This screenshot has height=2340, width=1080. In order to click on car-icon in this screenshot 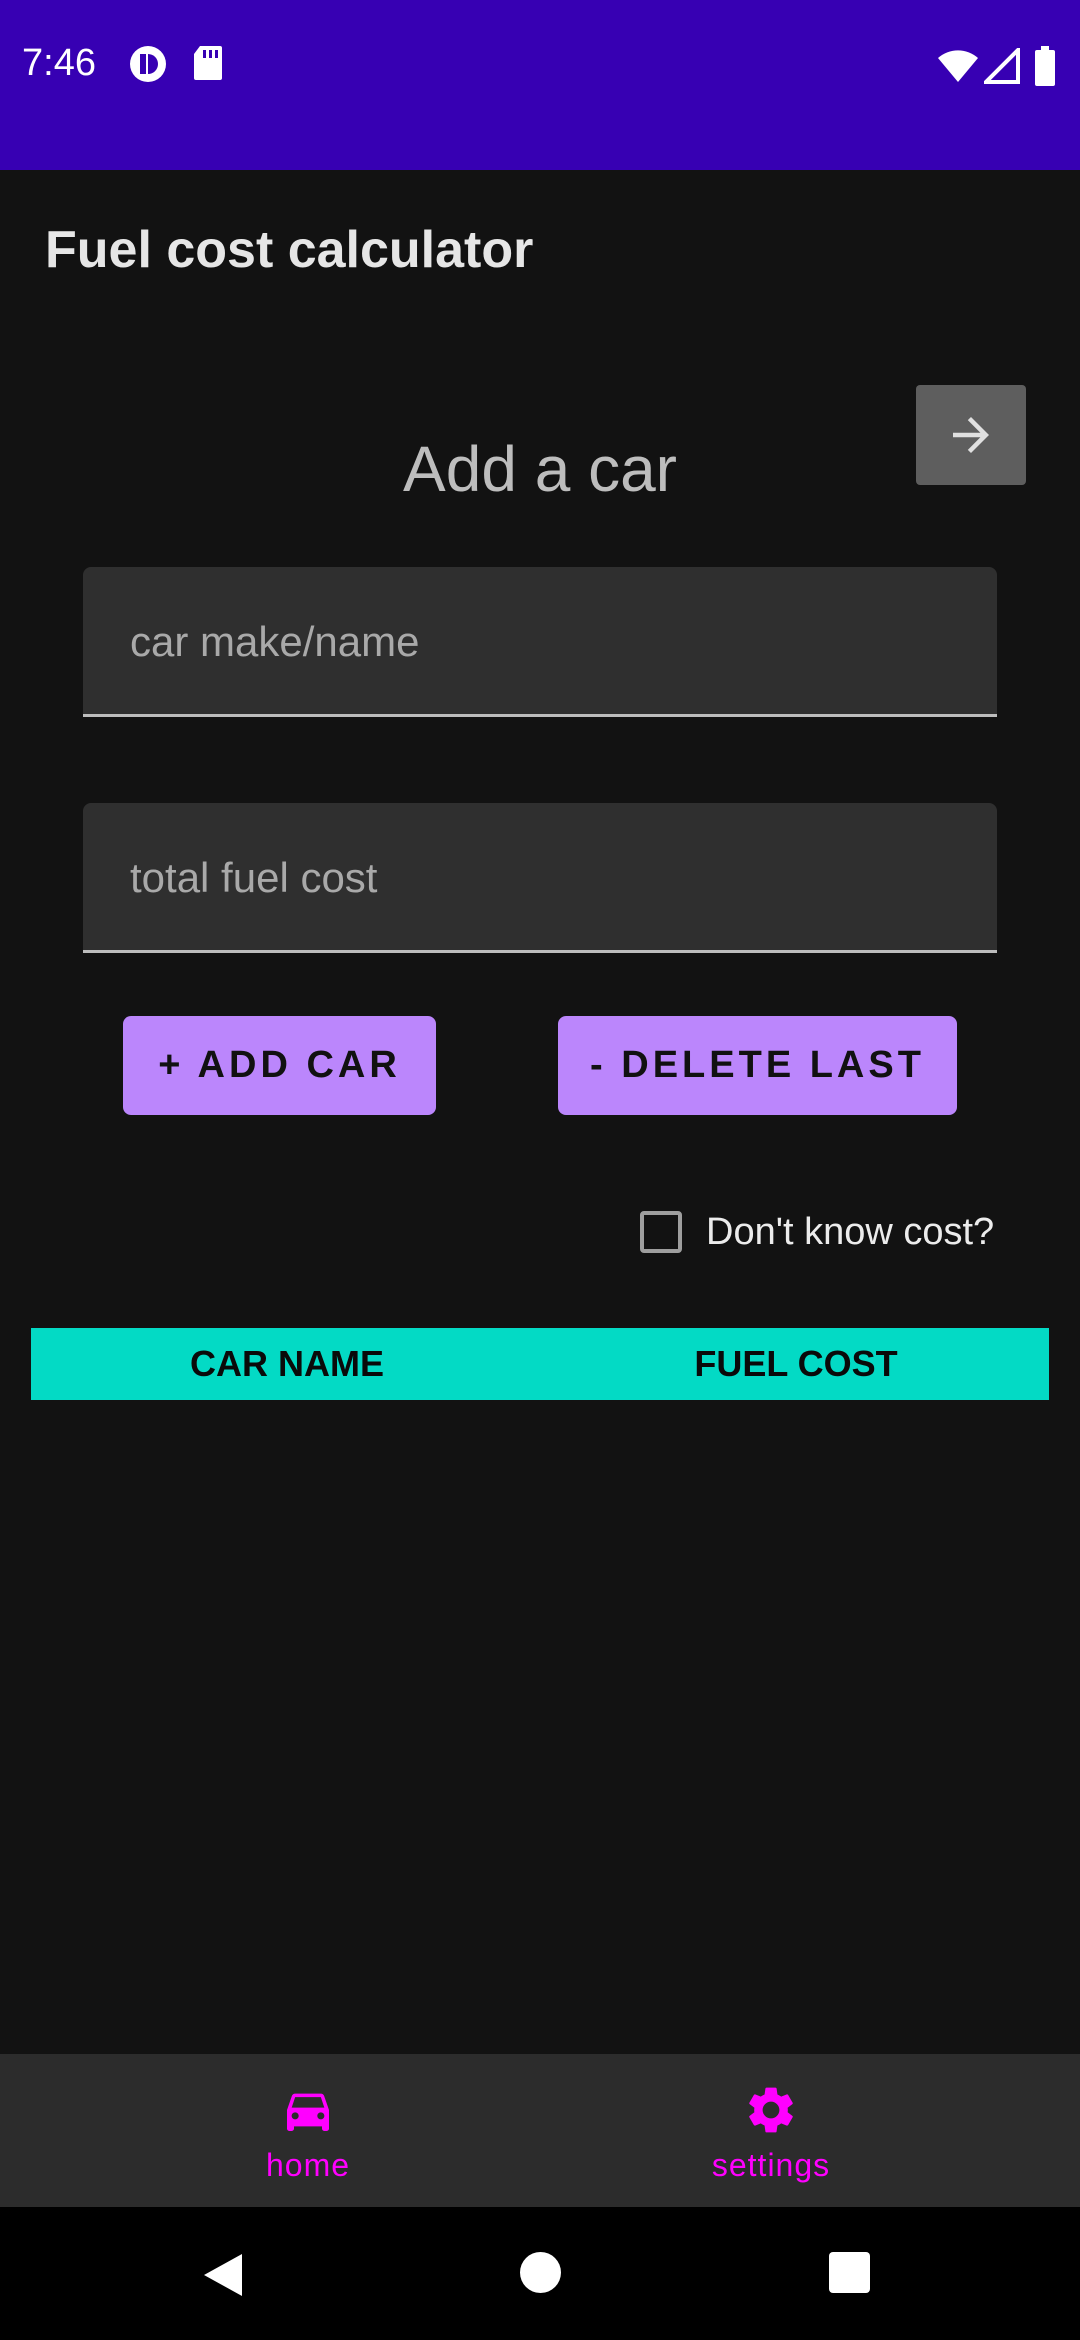, I will do `click(308, 2112)`.